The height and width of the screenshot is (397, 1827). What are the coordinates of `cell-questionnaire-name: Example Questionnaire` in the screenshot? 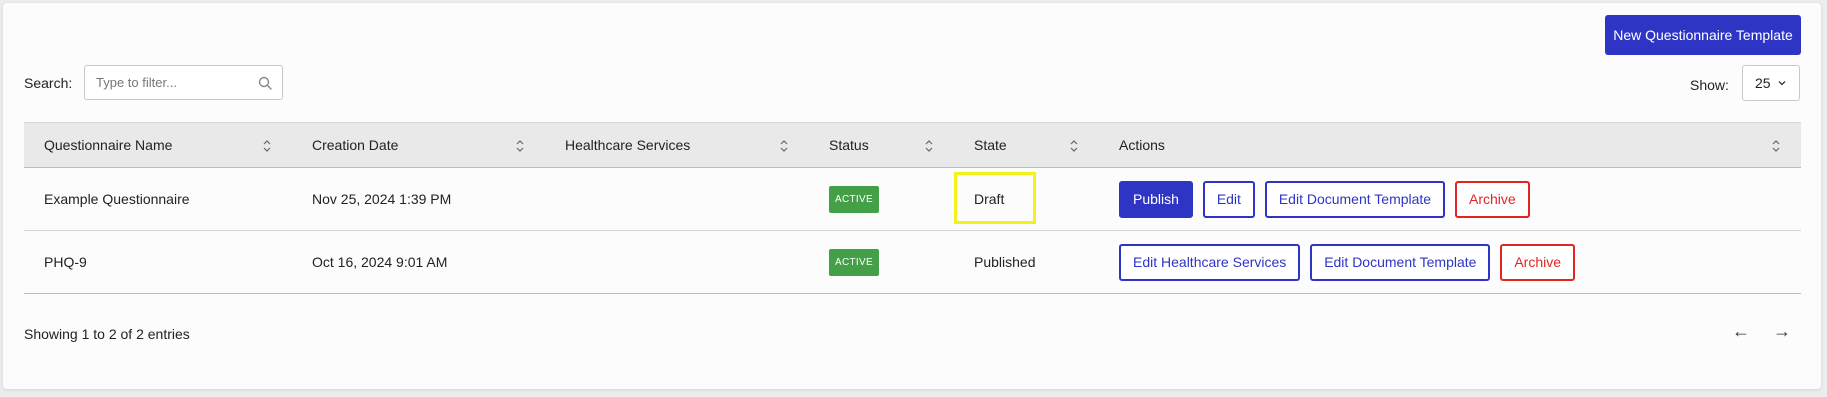 It's located at (158, 199).